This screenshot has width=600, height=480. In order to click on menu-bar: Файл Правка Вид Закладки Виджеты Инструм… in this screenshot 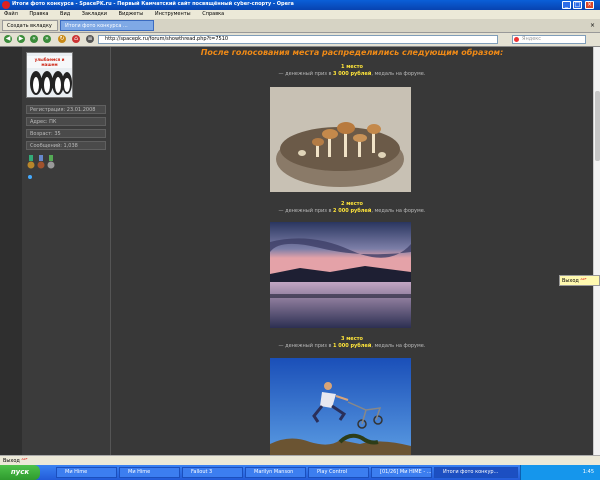, I will do `click(300, 14)`.